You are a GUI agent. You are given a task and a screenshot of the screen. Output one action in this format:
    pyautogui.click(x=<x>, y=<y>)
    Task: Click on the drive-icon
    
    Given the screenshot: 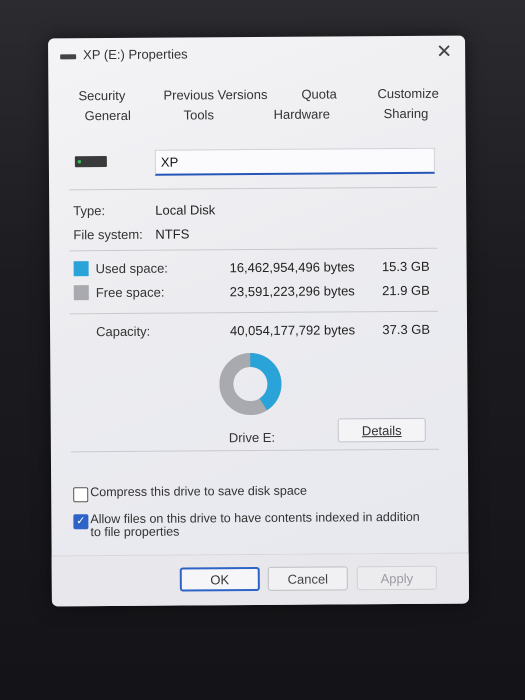 What is the action you would take?
    pyautogui.click(x=90, y=162)
    